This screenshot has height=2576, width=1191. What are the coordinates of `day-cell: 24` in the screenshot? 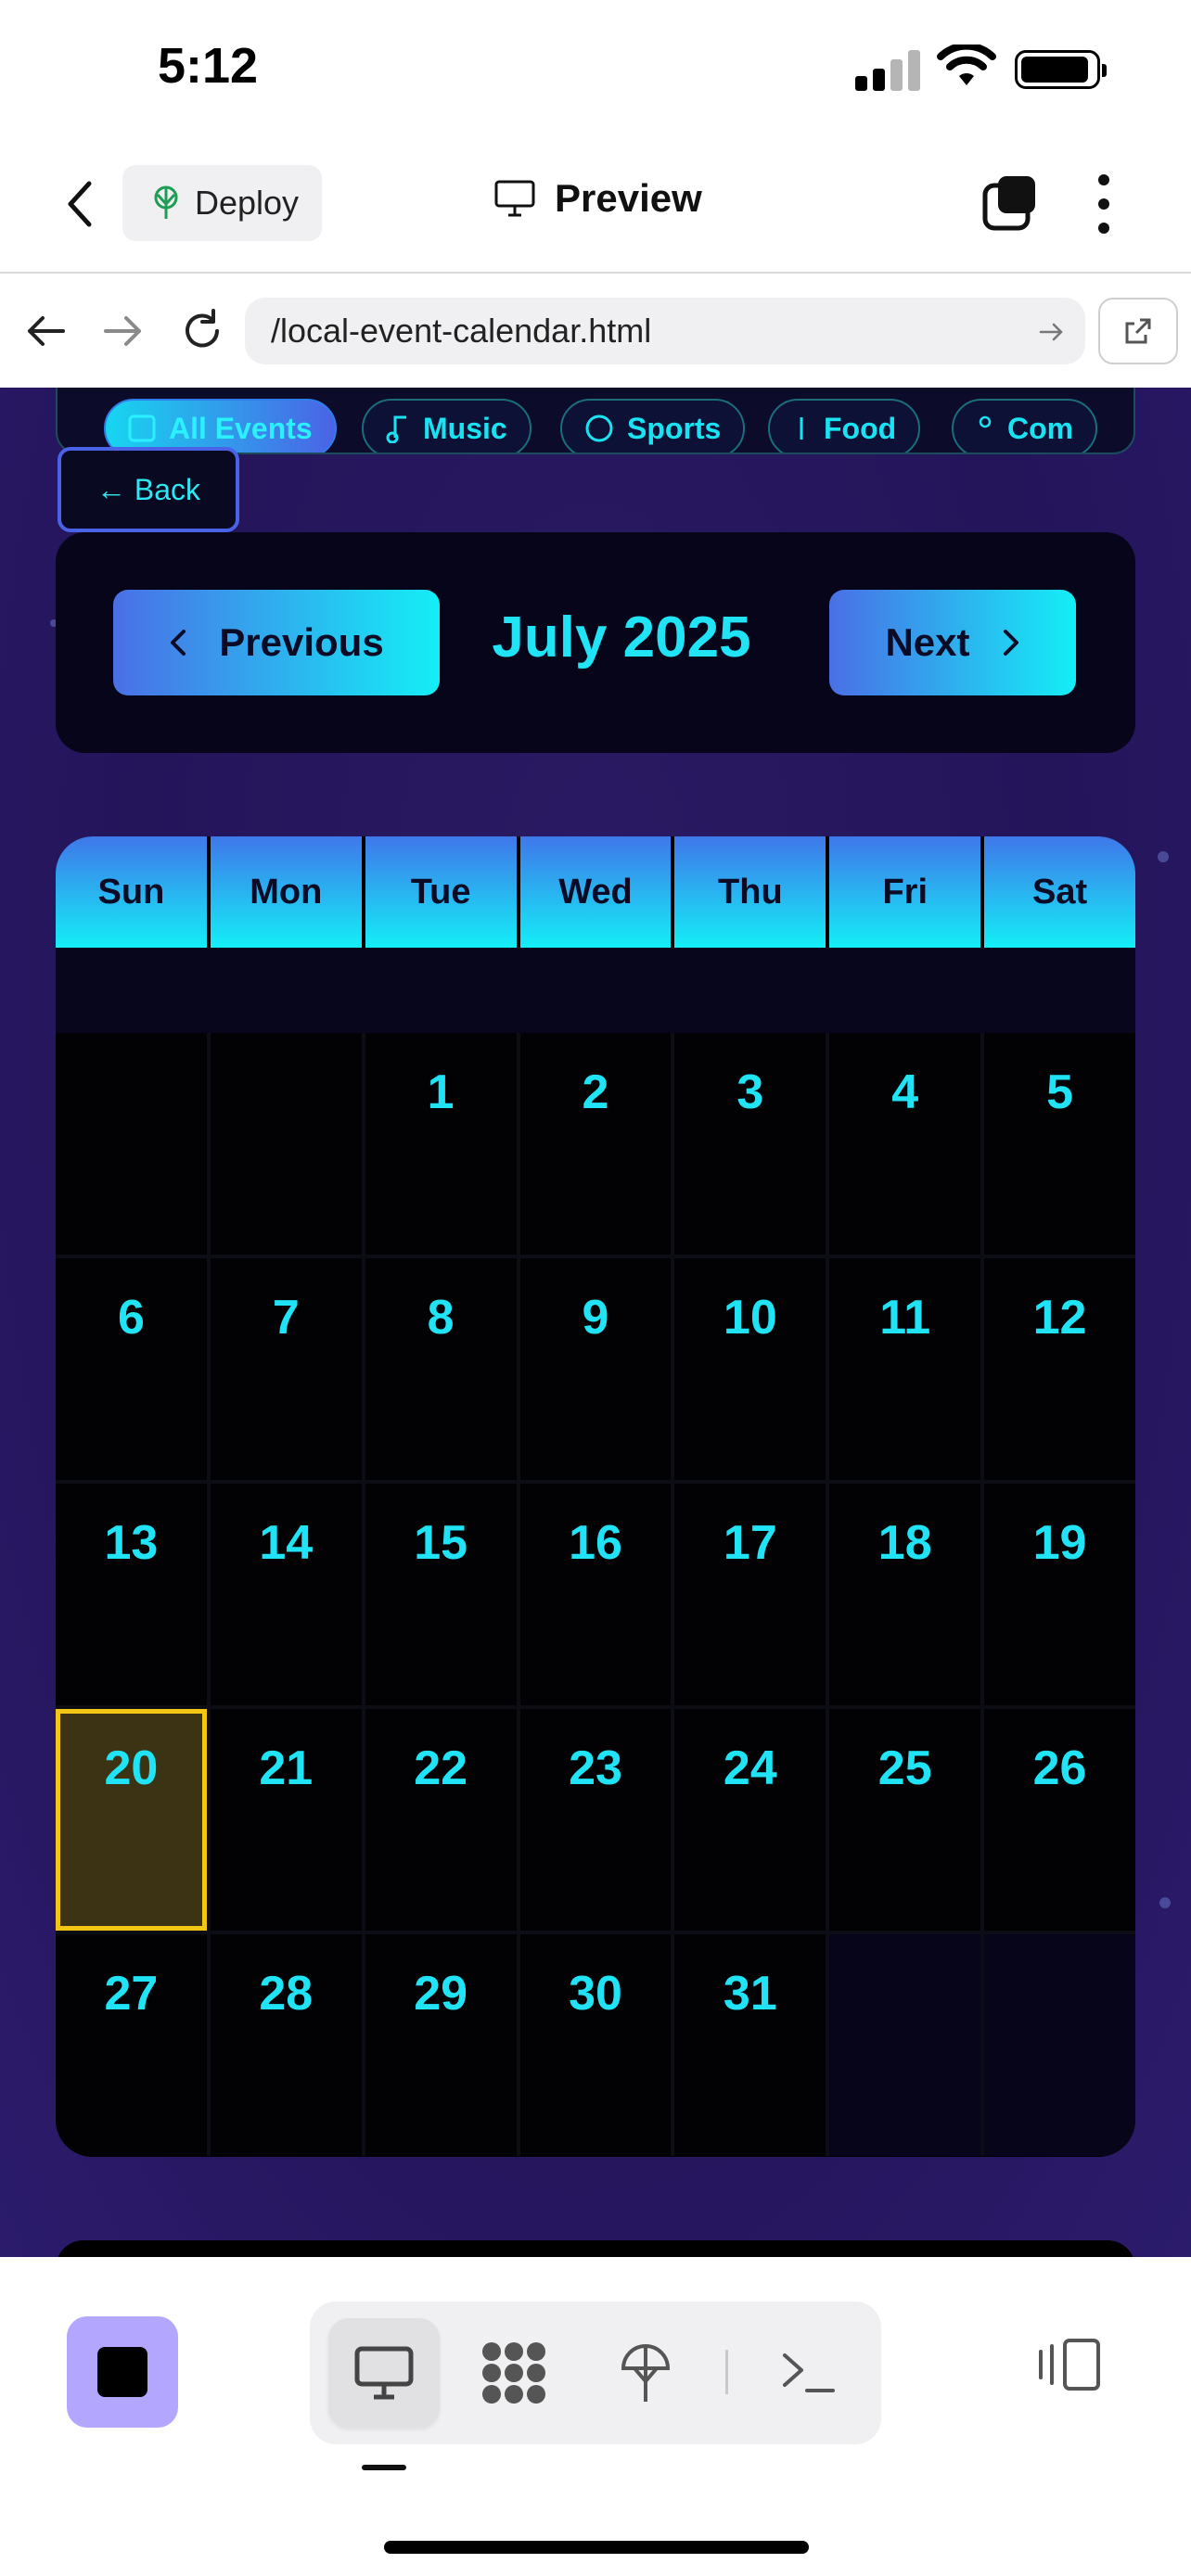 It's located at (750, 1820).